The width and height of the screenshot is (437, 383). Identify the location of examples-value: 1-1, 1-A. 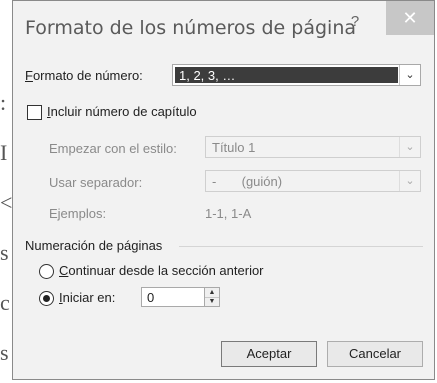
(228, 213).